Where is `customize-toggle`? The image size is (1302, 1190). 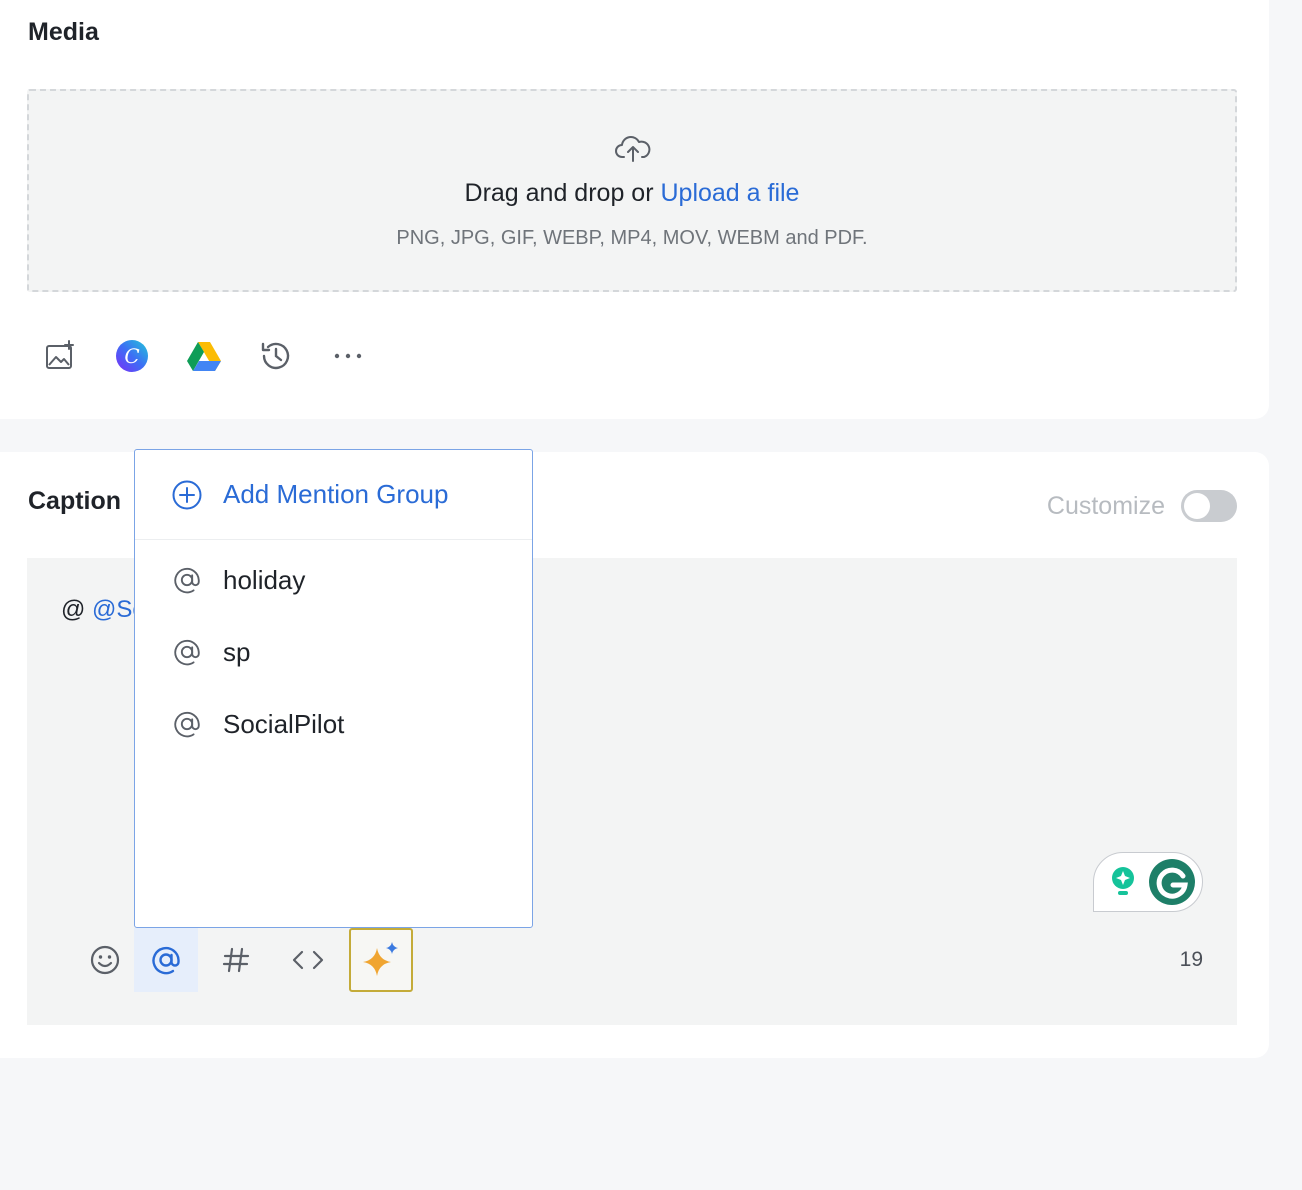
customize-toggle is located at coordinates (1209, 506).